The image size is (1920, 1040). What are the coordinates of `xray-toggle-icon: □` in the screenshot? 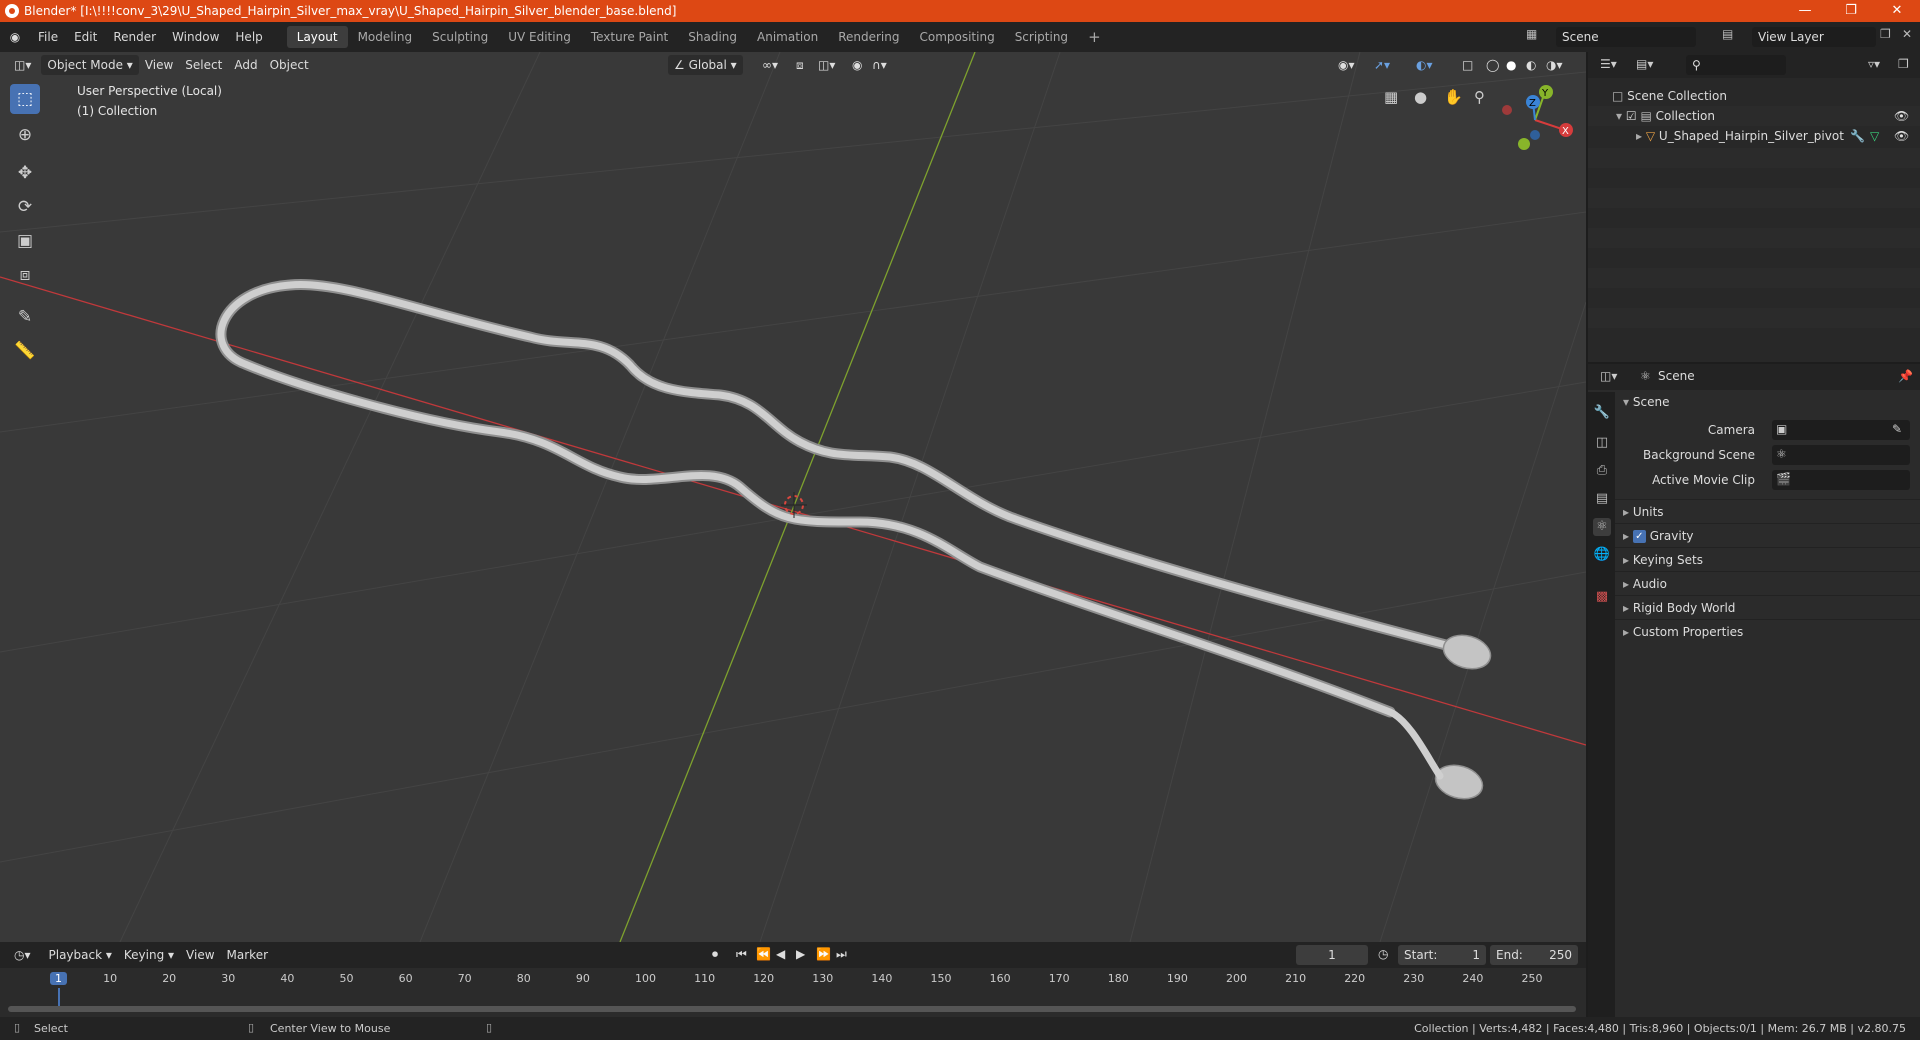 It's located at (1467, 65).